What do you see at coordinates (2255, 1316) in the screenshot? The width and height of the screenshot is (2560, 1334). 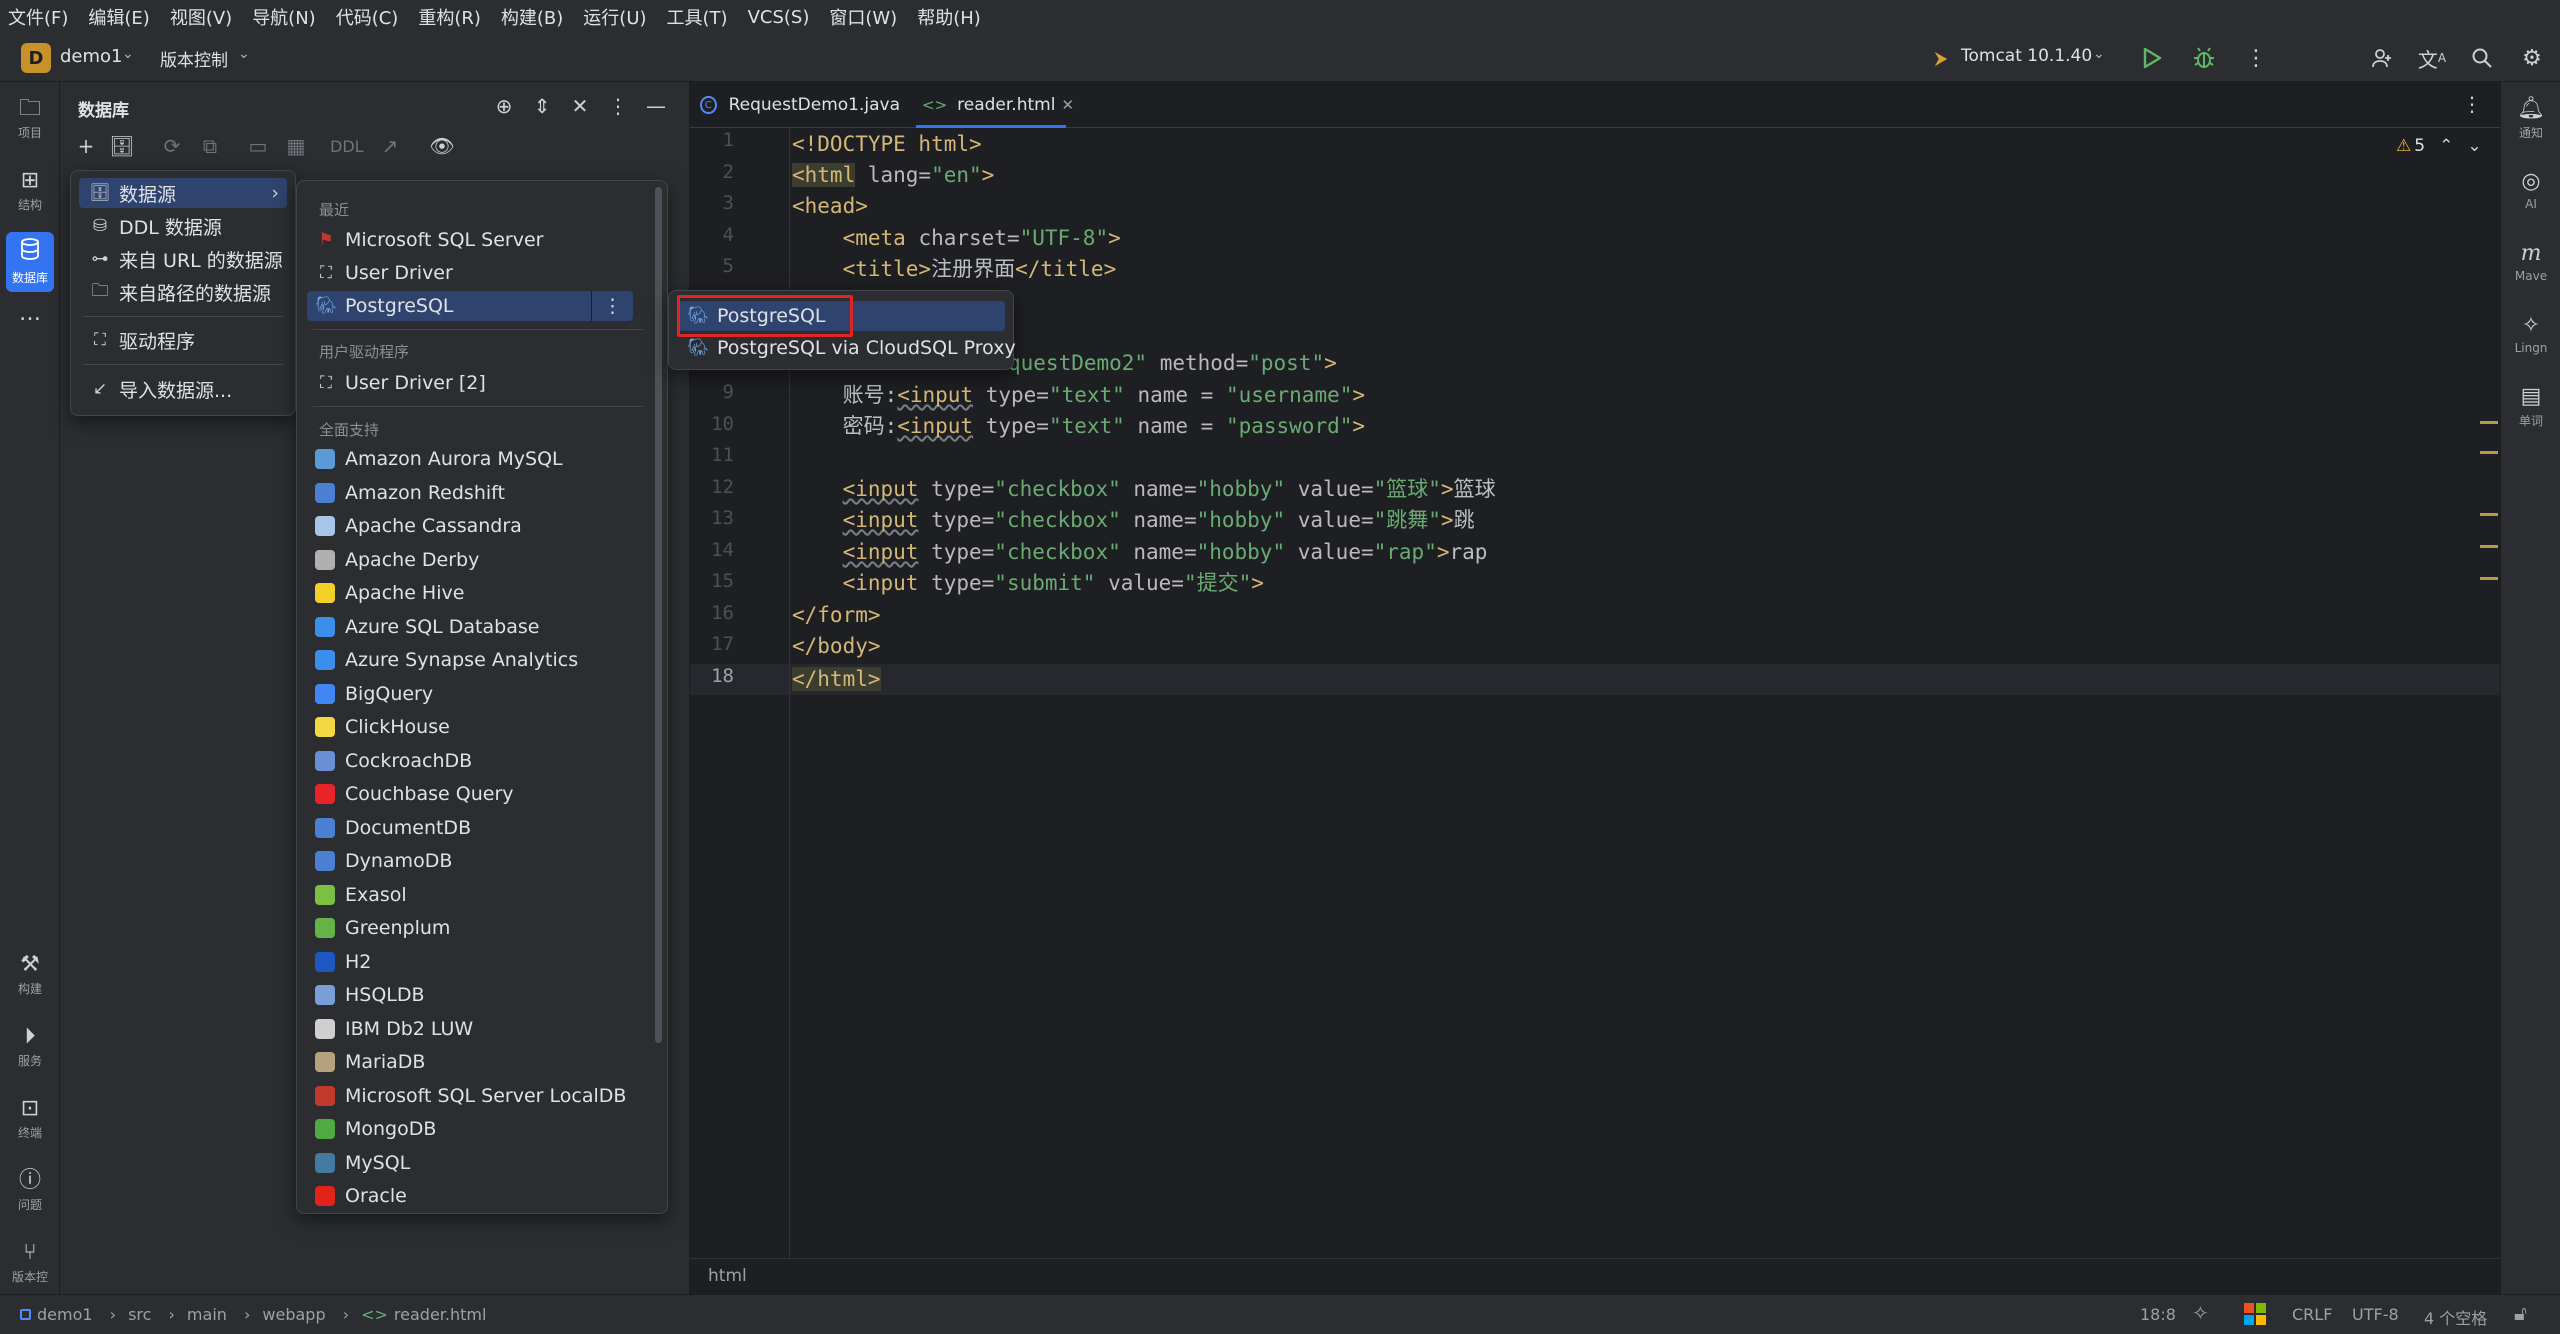 I see `windows-logo-icon` at bounding box center [2255, 1316].